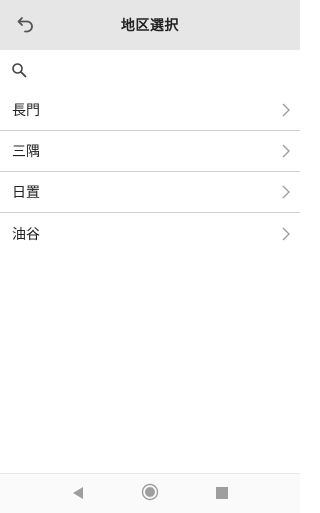 The width and height of the screenshot is (320, 513). I want to click on nav-home-button, so click(150, 494).